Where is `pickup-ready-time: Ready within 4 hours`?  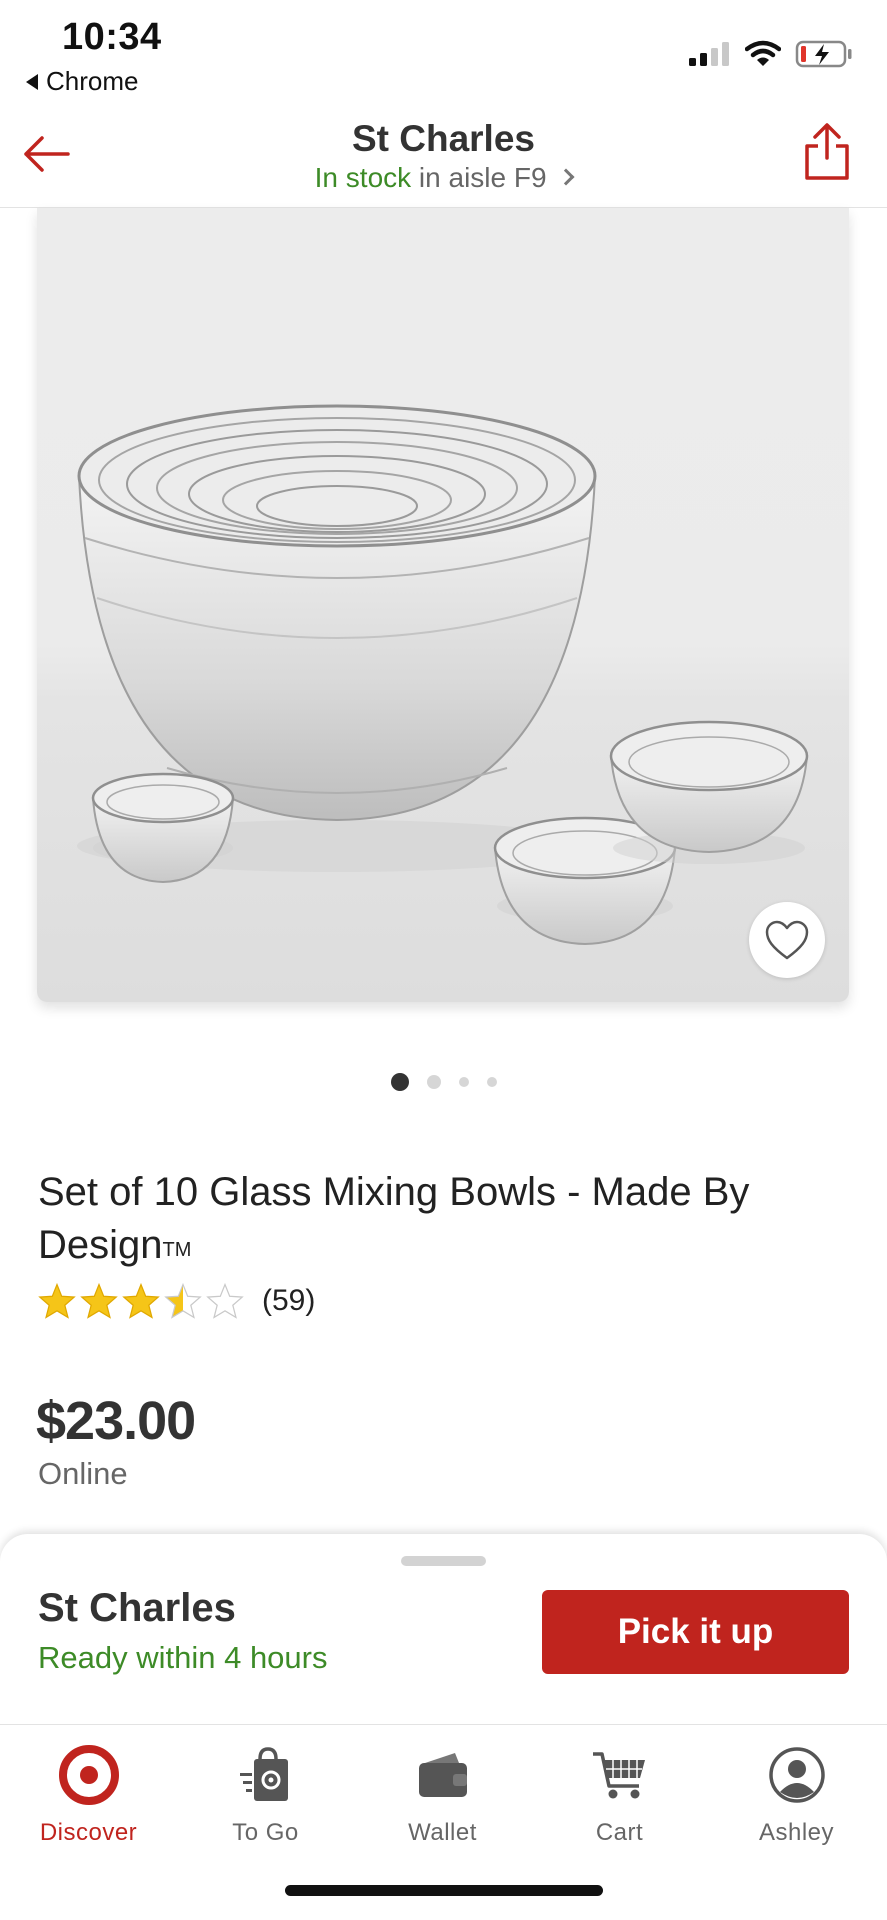 pickup-ready-time: Ready within 4 hours is located at coordinates (183, 1657).